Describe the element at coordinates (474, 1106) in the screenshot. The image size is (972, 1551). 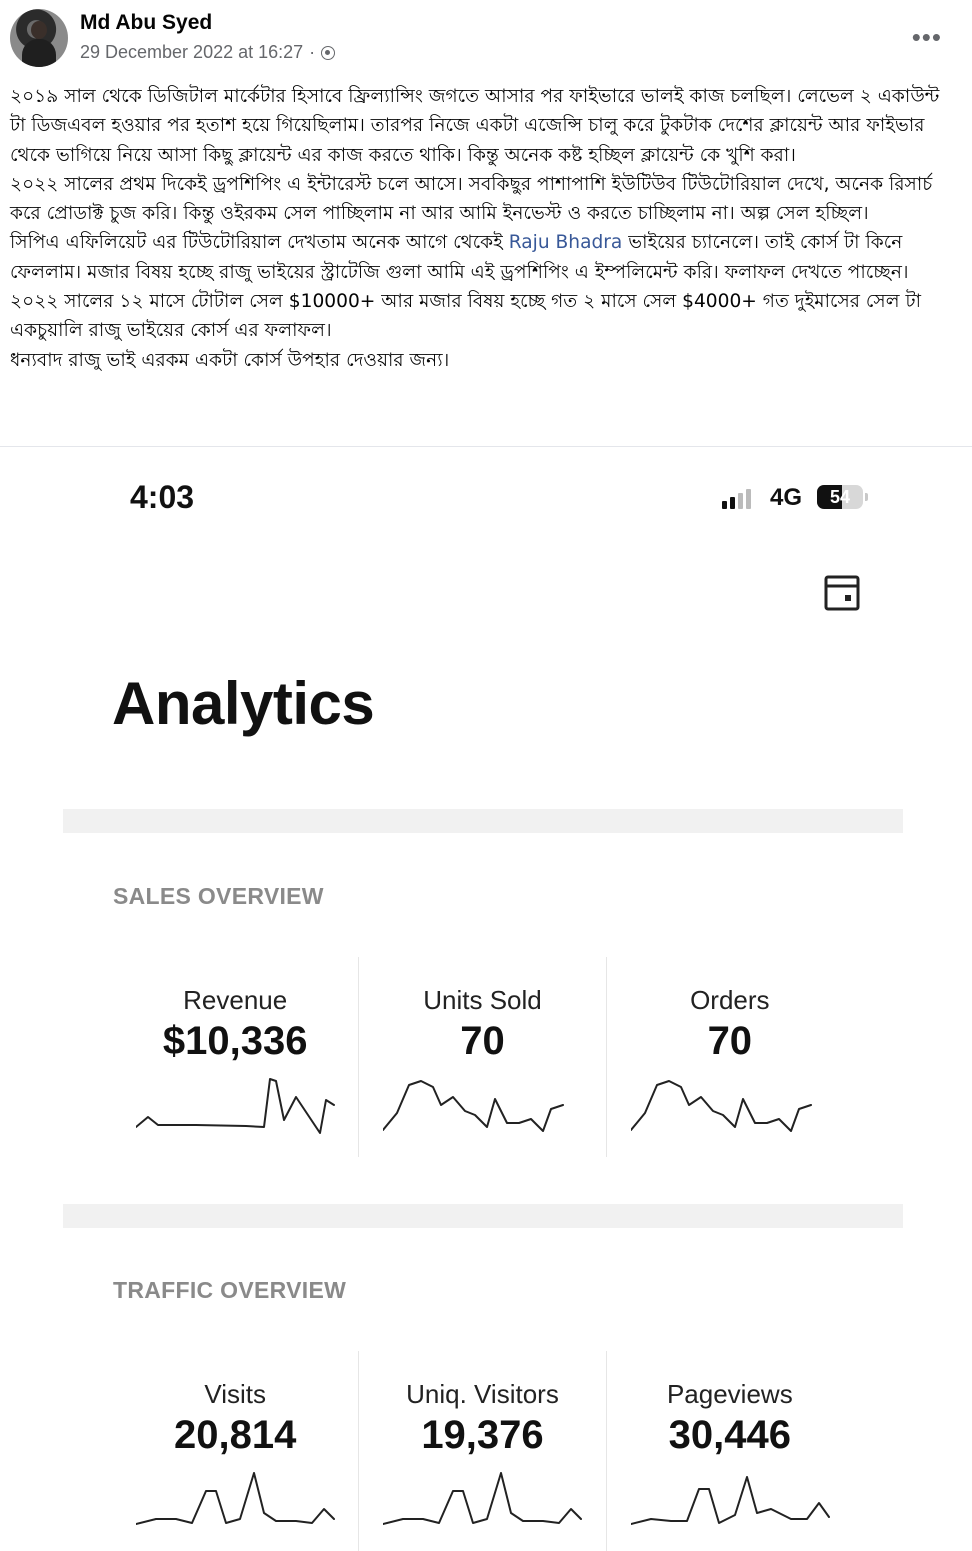
I see `units-sold-sparkline` at that location.